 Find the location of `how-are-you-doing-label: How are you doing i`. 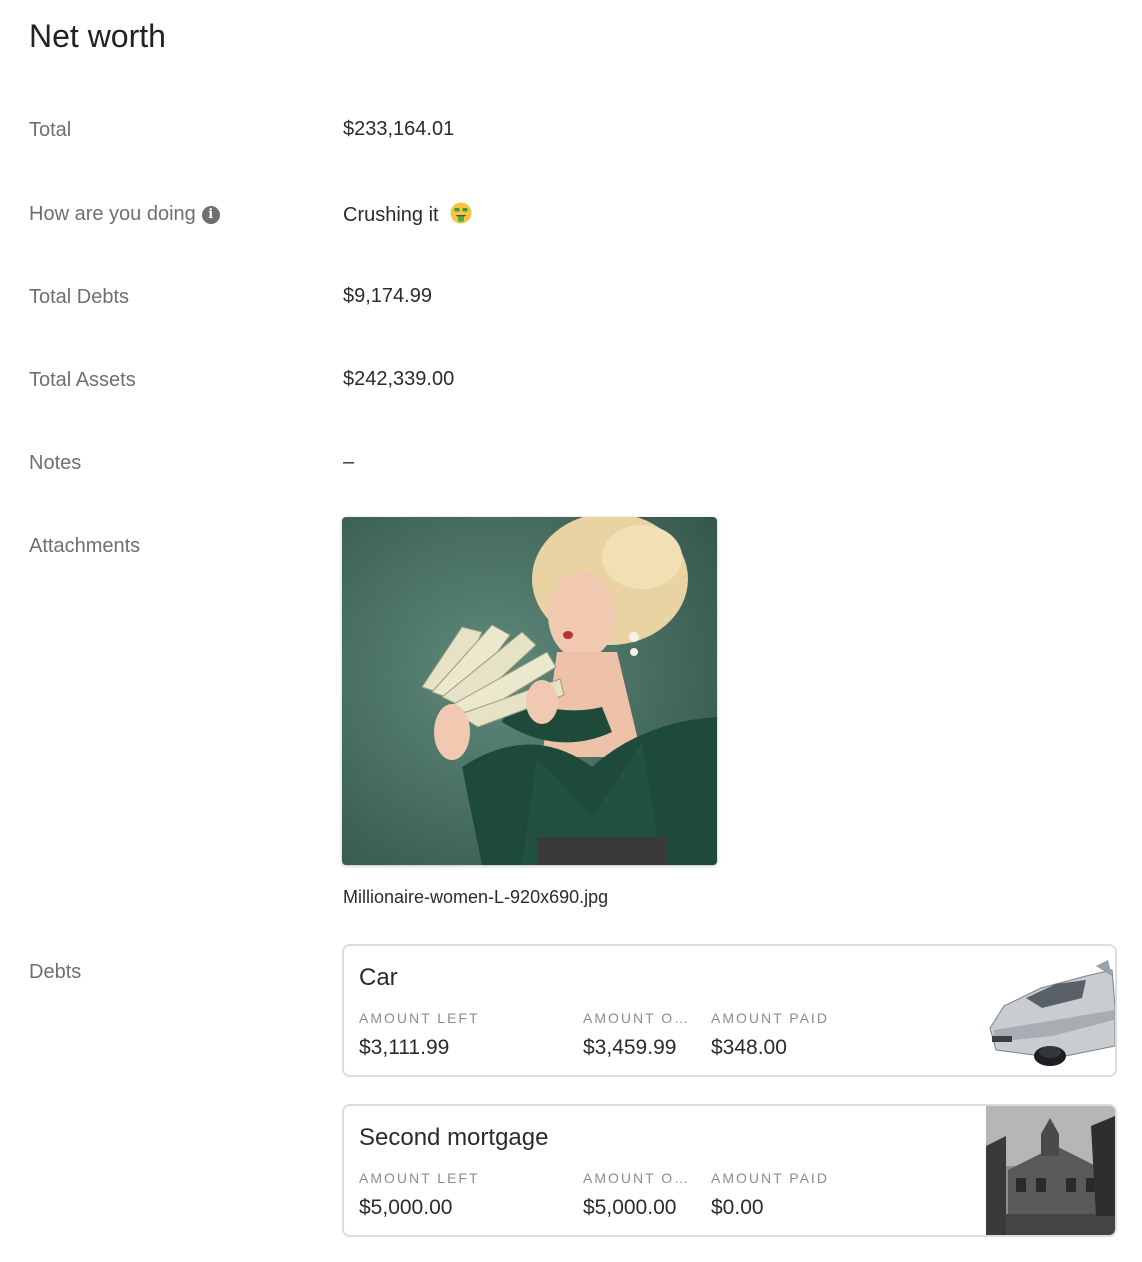

how-are-you-doing-label: How are you doing i is located at coordinates (124, 214).